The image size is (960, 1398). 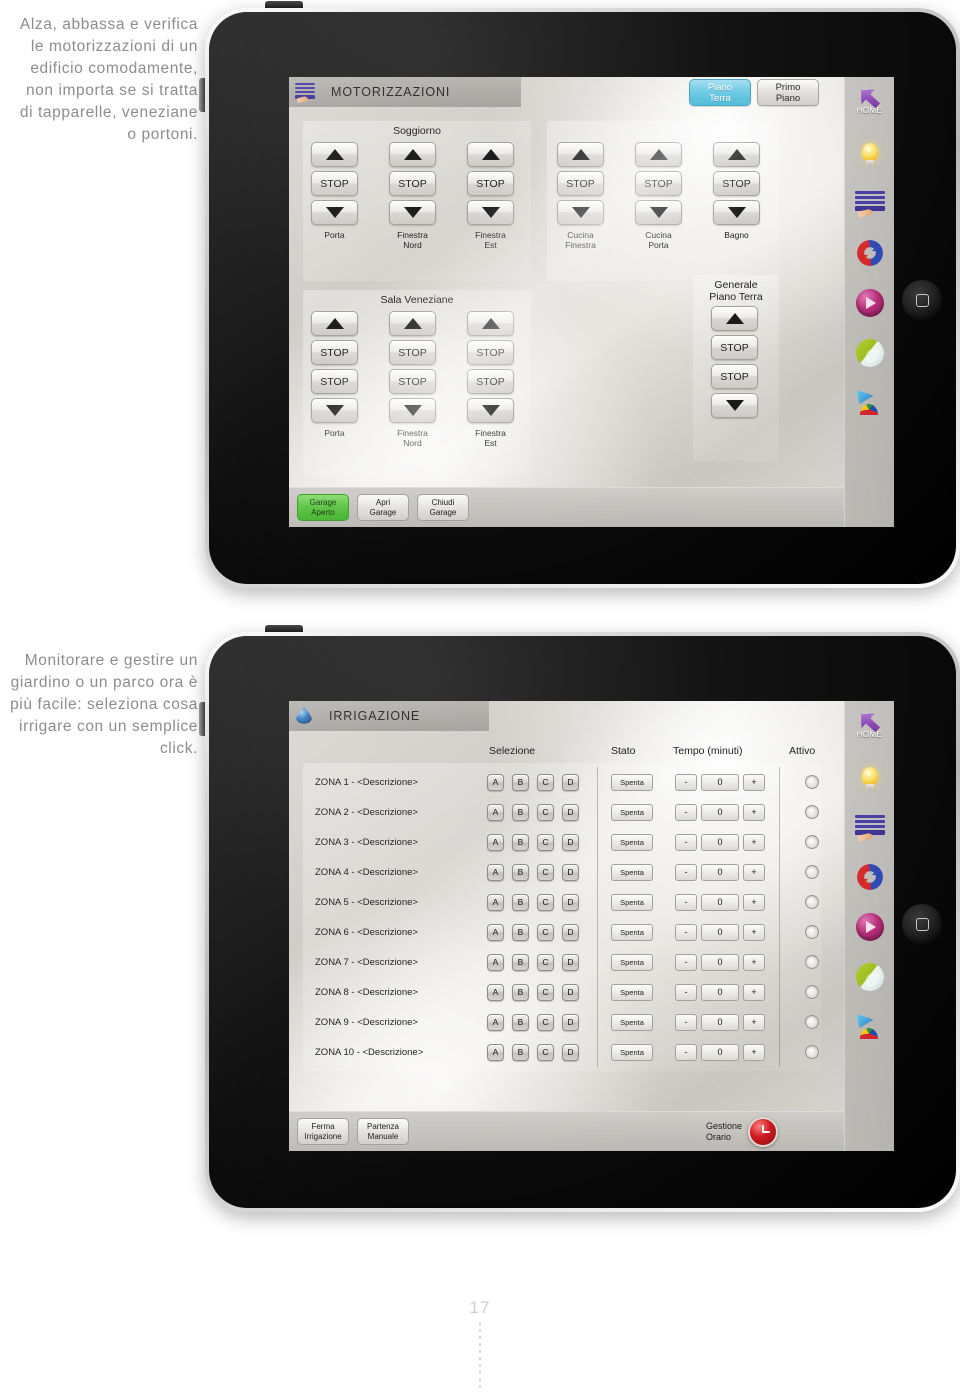 What do you see at coordinates (870, 977) in the screenshot?
I see `sidebar-item-irrigation` at bounding box center [870, 977].